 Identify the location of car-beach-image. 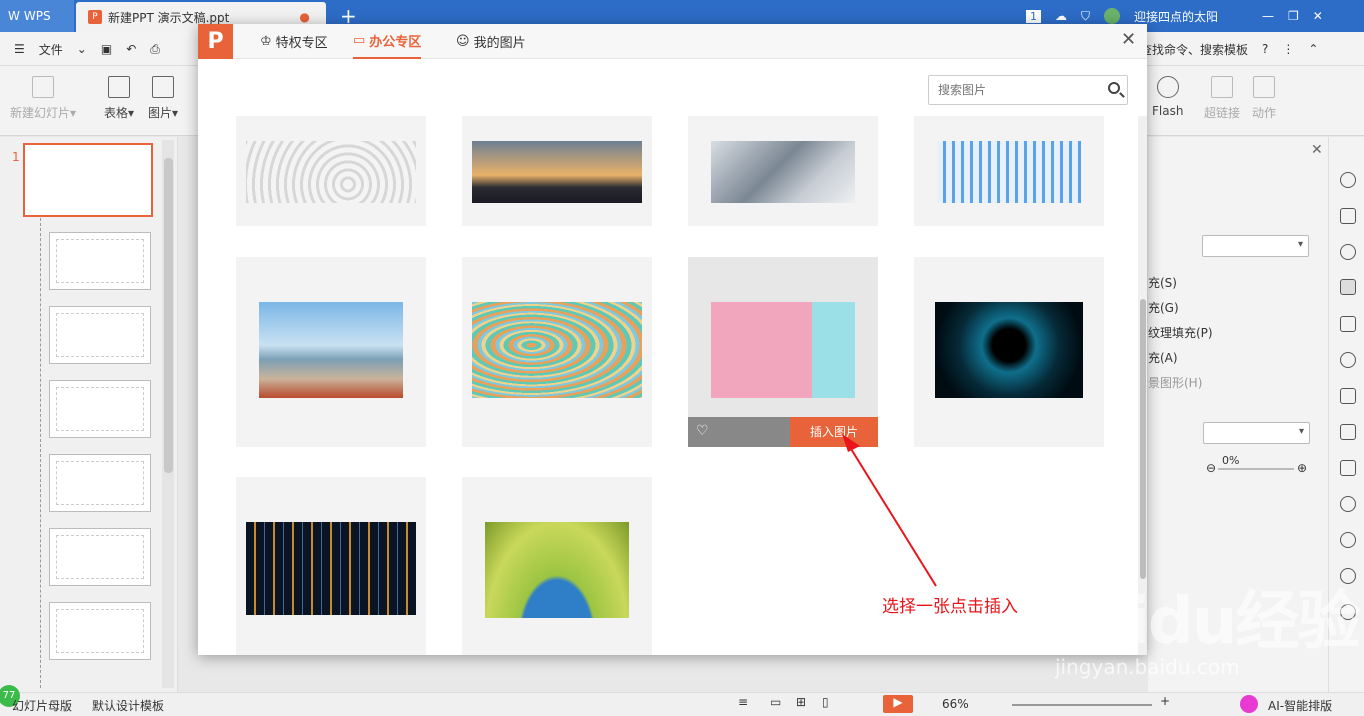
(331, 350).